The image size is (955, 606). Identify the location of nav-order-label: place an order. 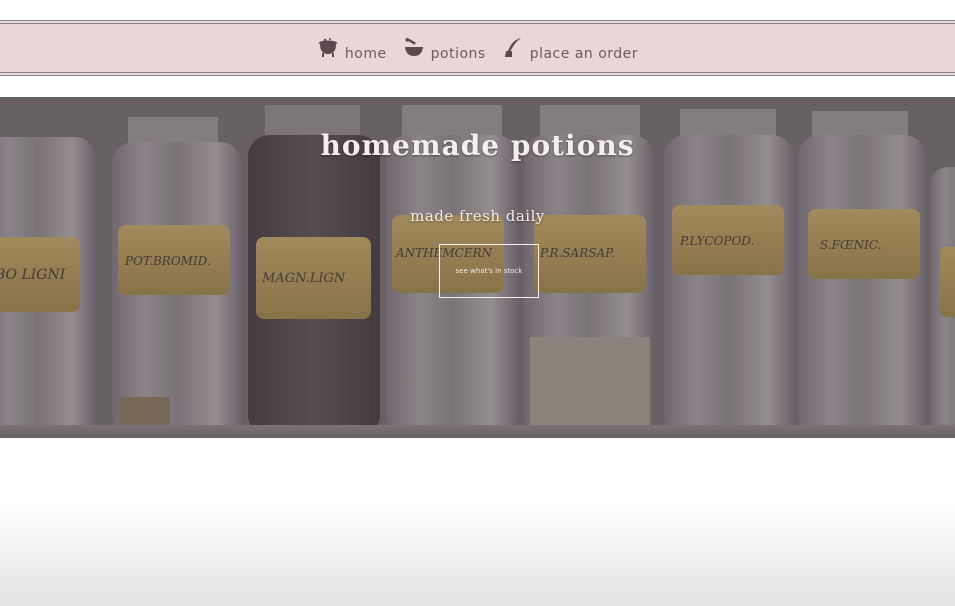
(584, 54).